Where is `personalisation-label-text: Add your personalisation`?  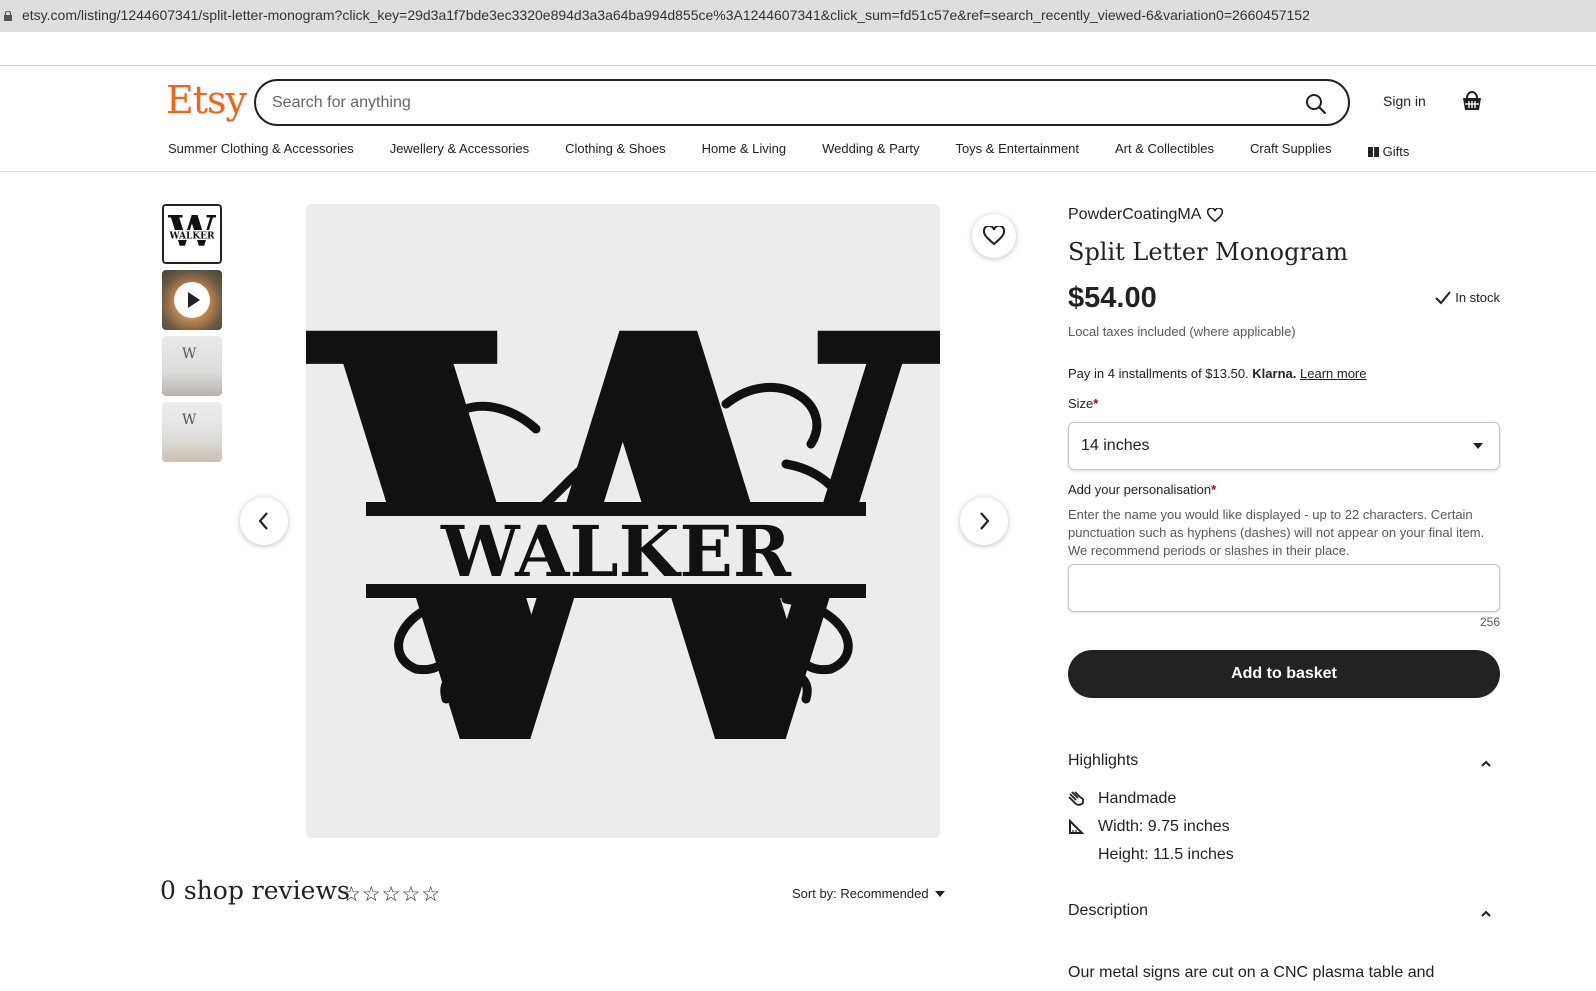 personalisation-label-text: Add your personalisation is located at coordinates (1140, 489).